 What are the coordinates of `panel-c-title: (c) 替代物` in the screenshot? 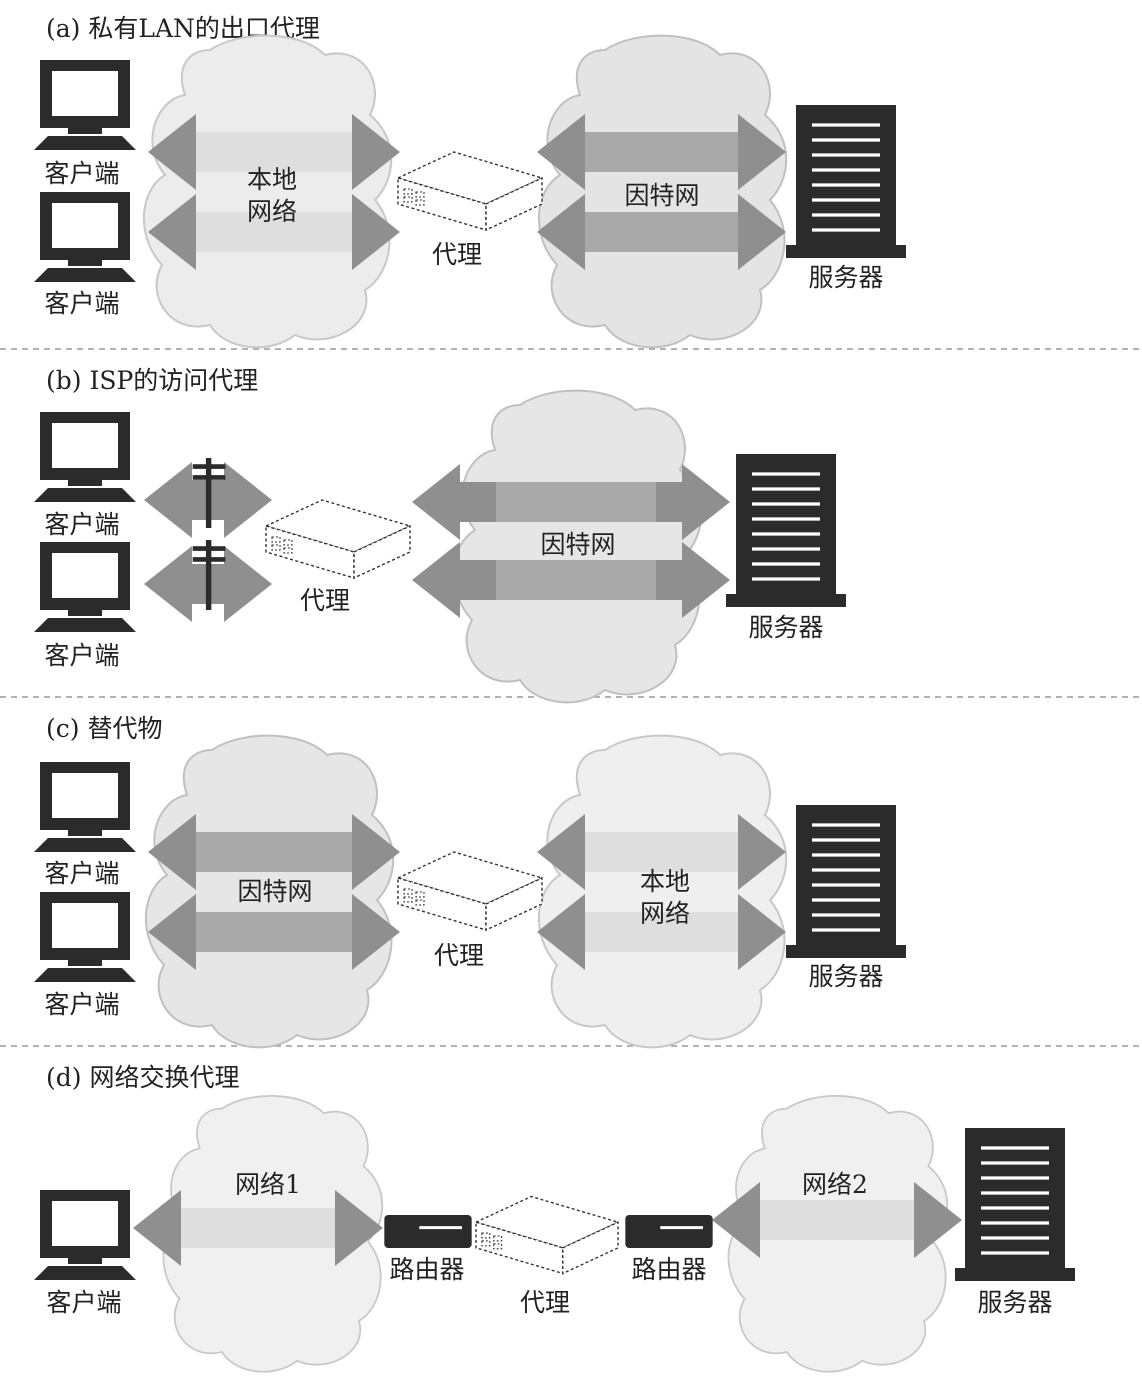 It's located at (104, 728).